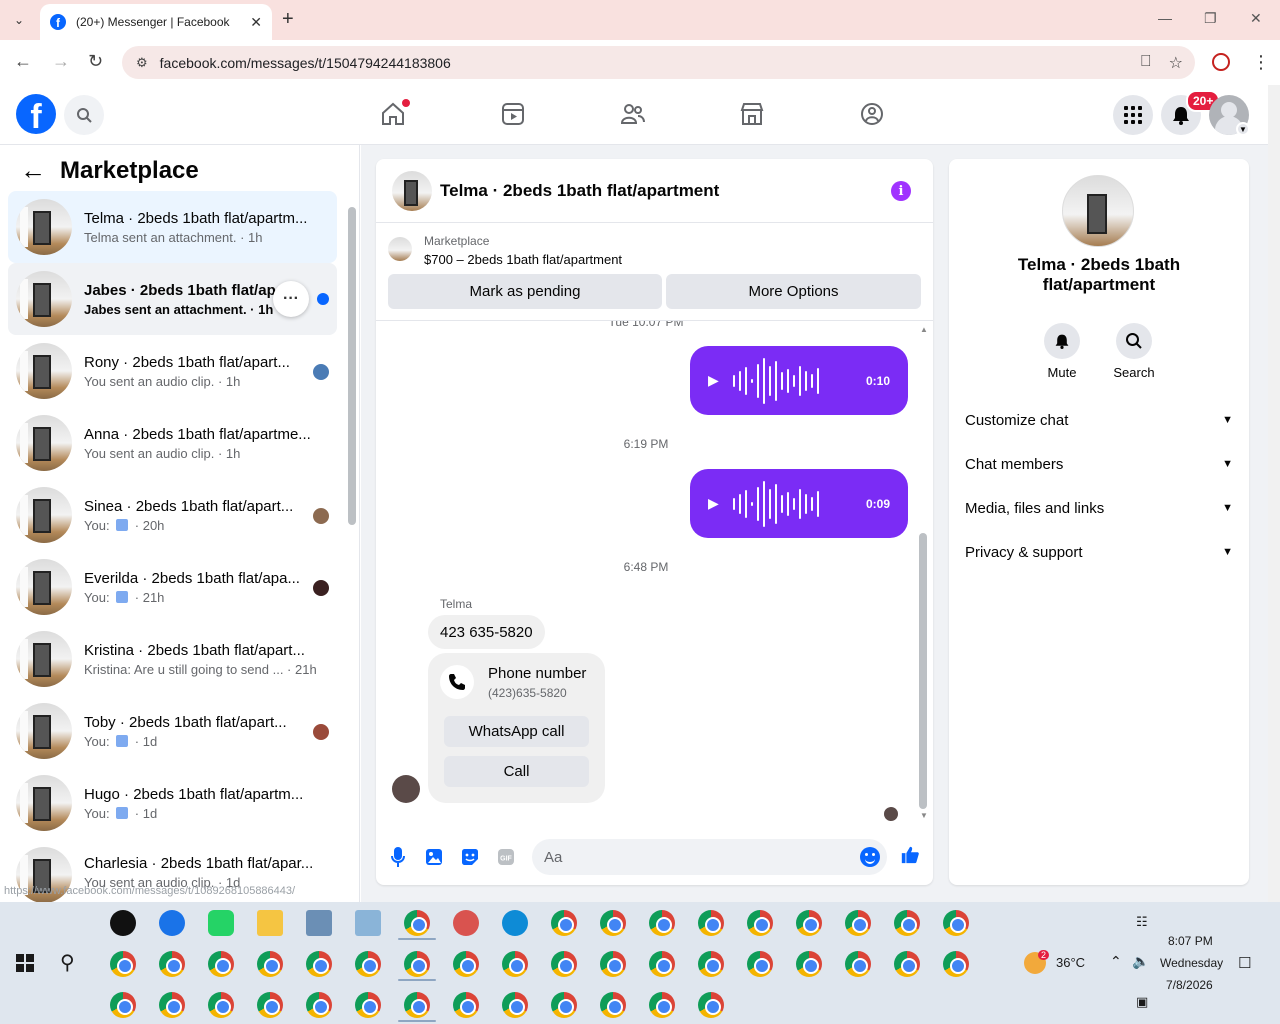 The width and height of the screenshot is (1280, 1024). I want to click on tiktok-icon, so click(123, 923).